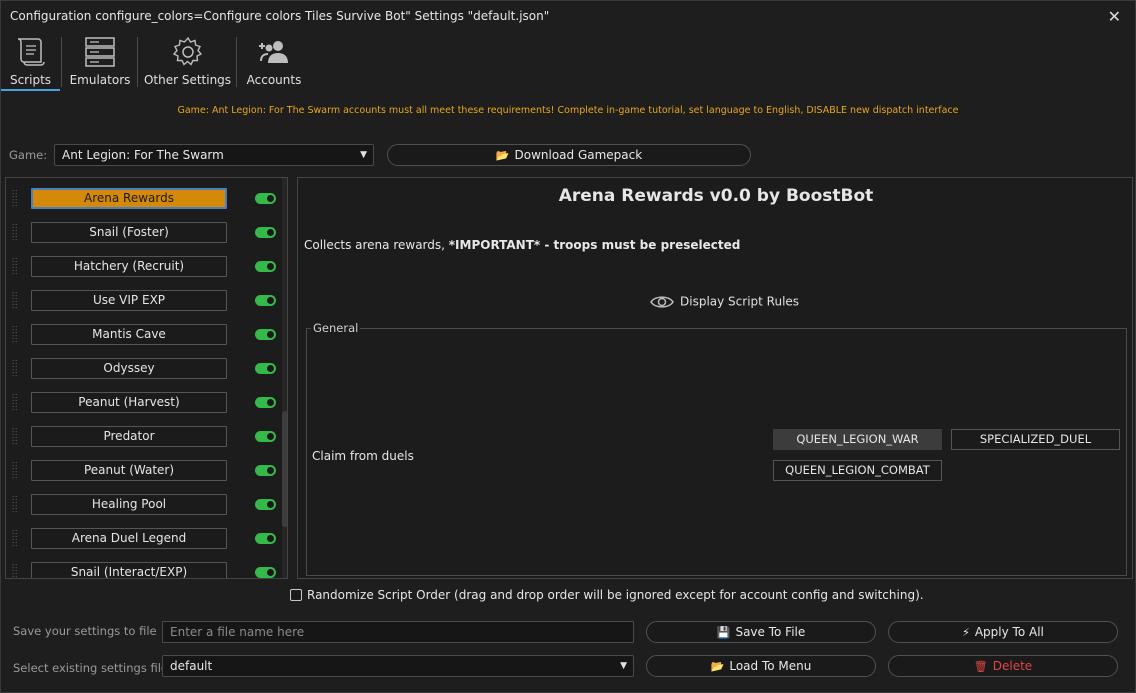 Image resolution: width=1136 pixels, height=693 pixels. What do you see at coordinates (129, 300) in the screenshot?
I see `script-button: Use VIP EXP` at bounding box center [129, 300].